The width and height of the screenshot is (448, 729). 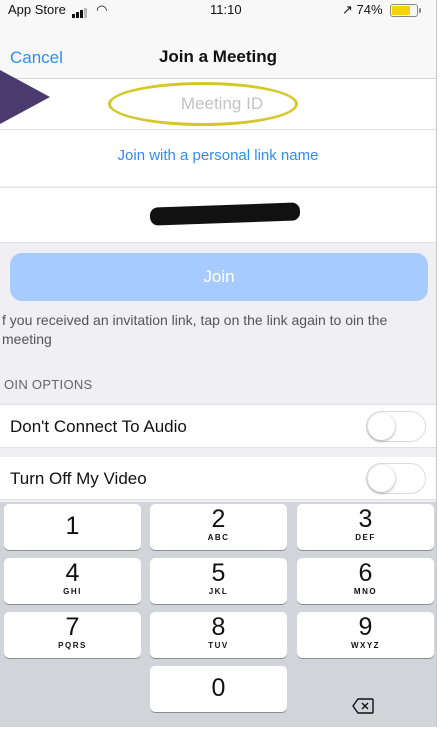 I want to click on personal-link-row: Join with a personal link name, so click(x=218, y=158).